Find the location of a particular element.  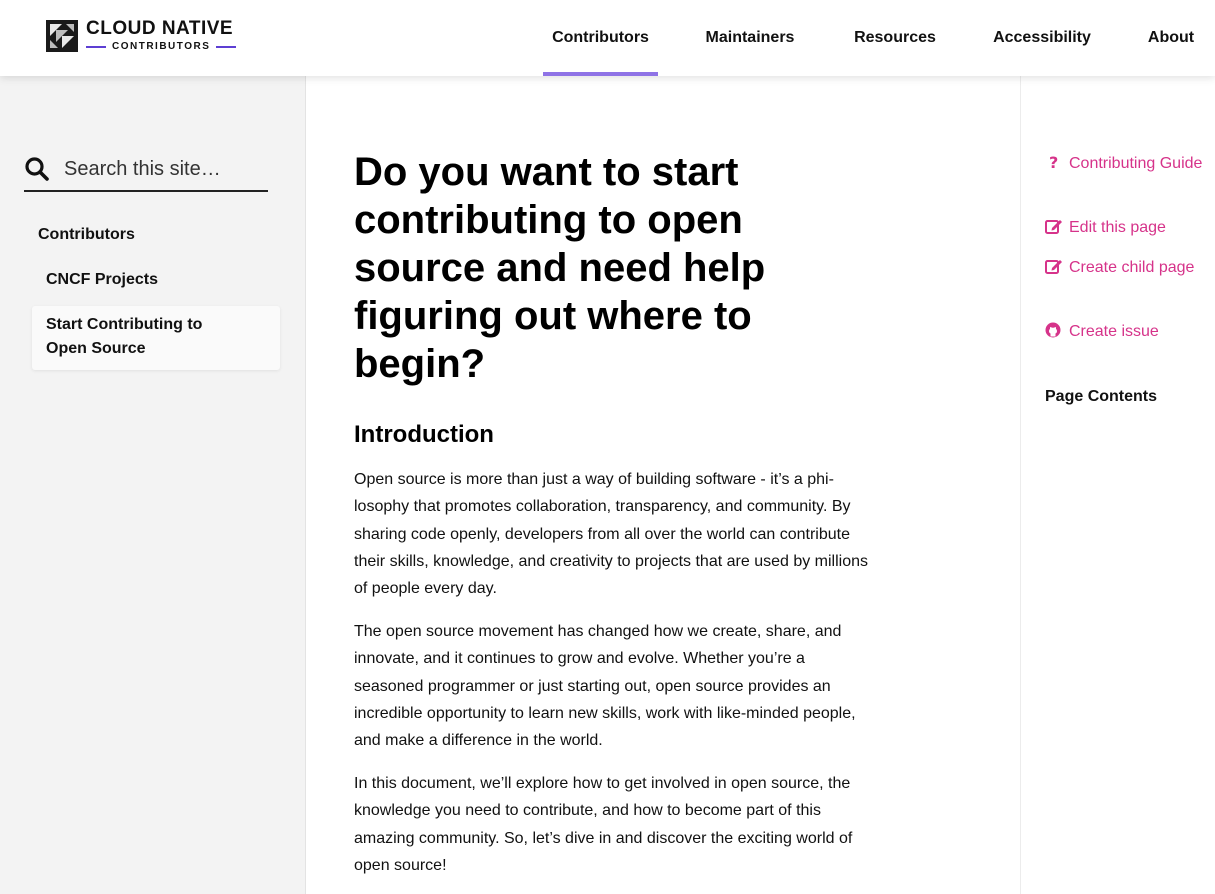

logo-title: CLOUD NATIVE is located at coordinates (160, 28).